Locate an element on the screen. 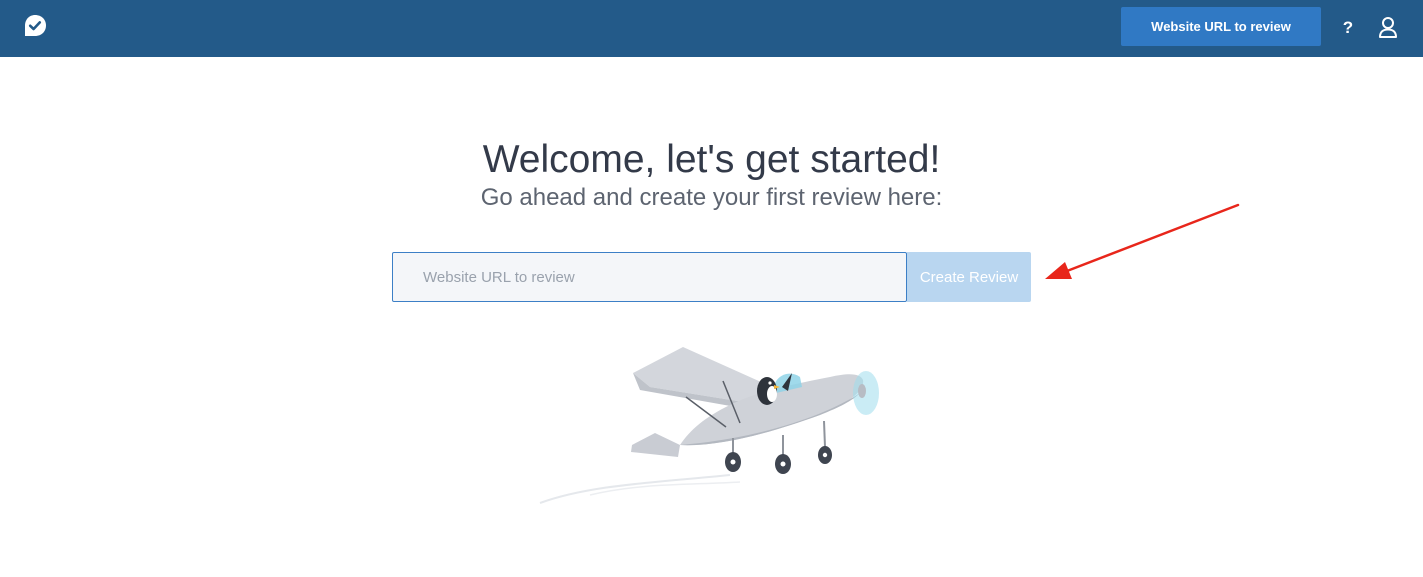 The height and width of the screenshot is (577, 1423). user-icon is located at coordinates (1388, 28).